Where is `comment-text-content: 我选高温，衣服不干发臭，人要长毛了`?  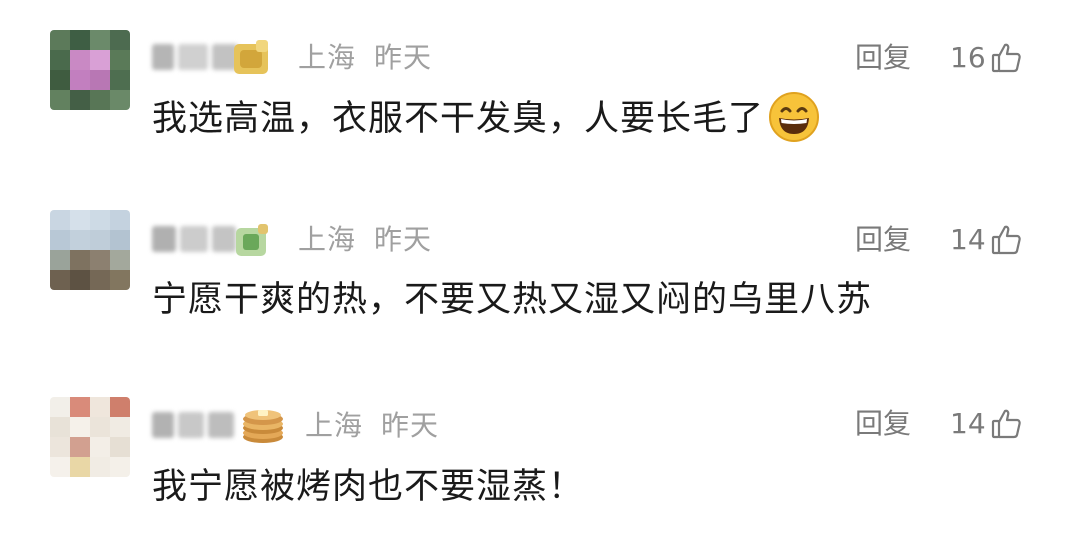 comment-text-content: 我选高温，衣服不干发臭，人要长毛了 is located at coordinates (458, 119).